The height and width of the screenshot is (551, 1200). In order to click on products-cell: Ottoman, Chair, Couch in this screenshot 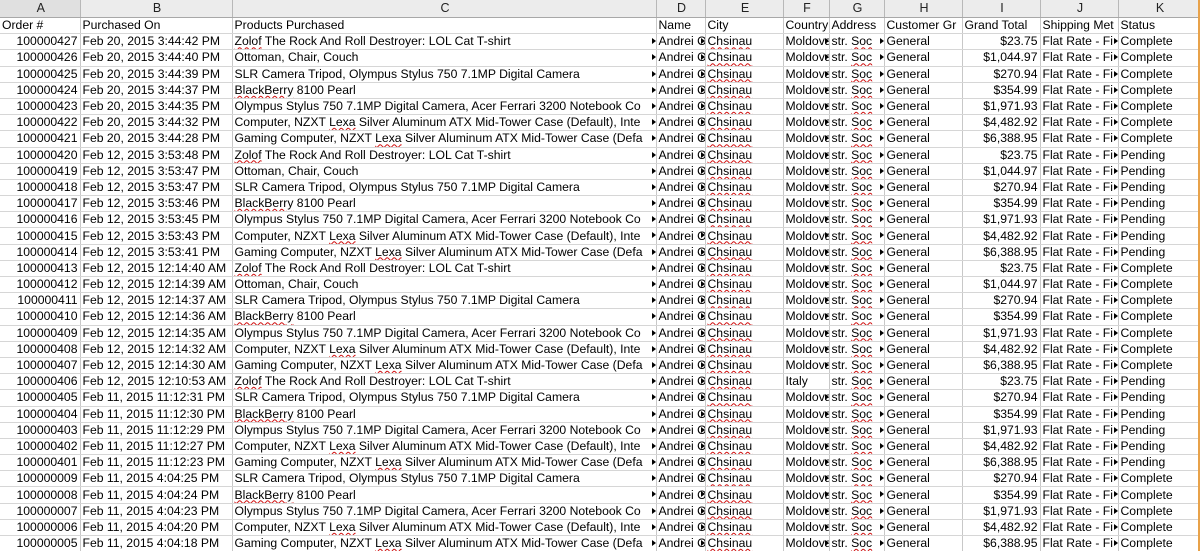, I will do `click(444, 58)`.